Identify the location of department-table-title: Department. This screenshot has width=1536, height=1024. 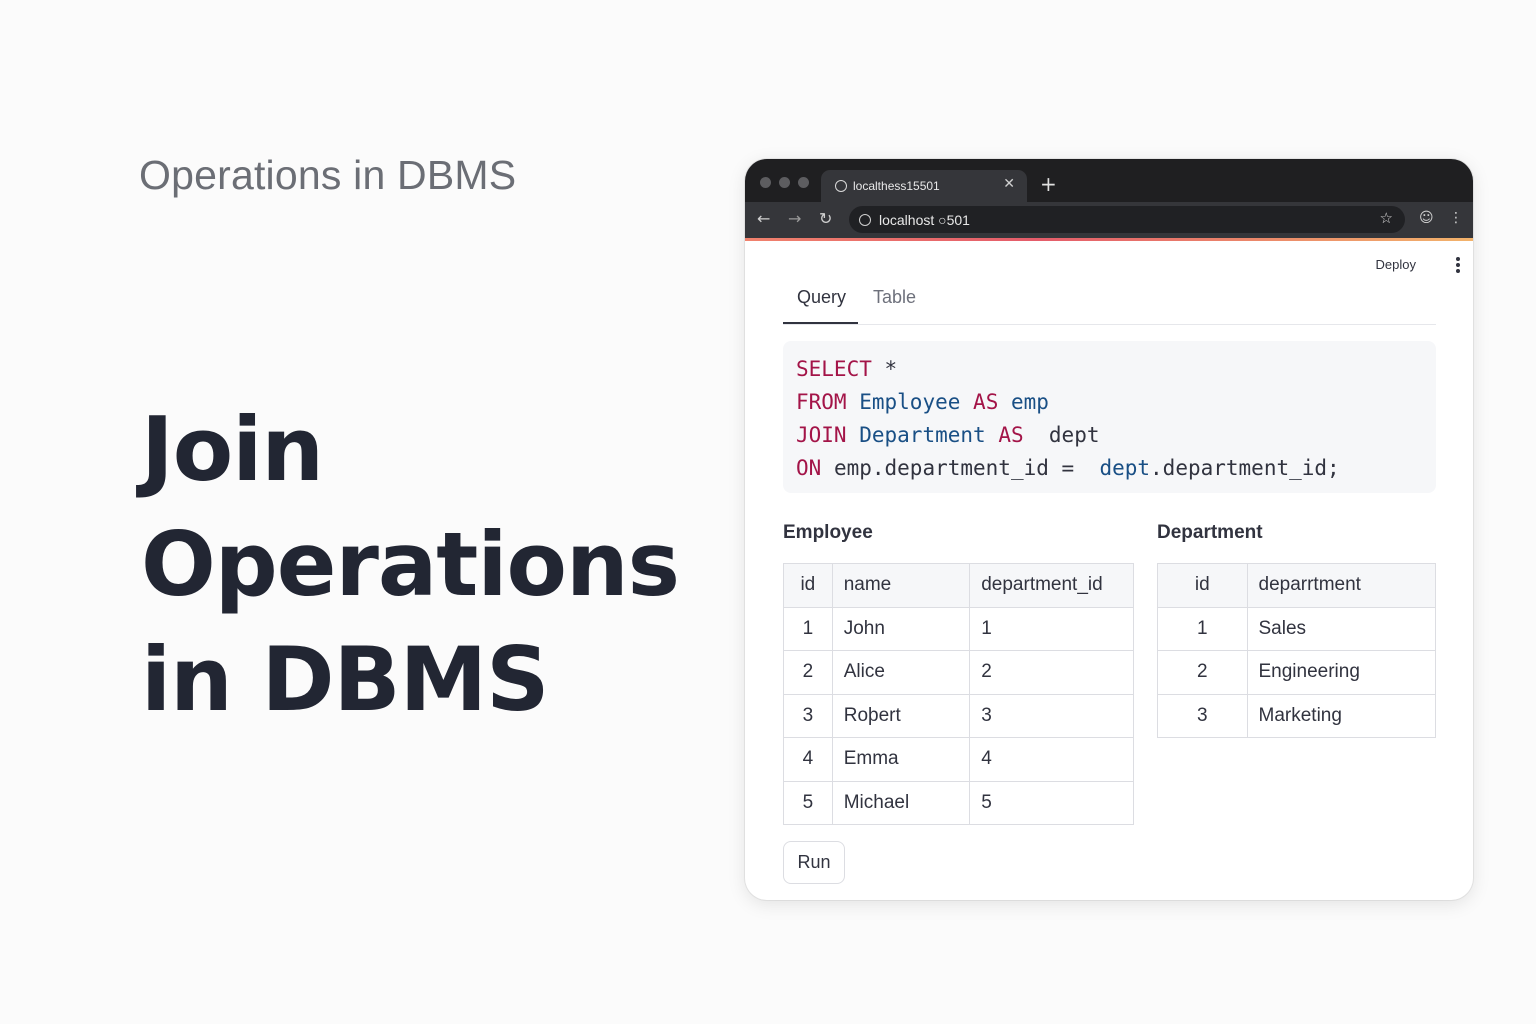
(1210, 532).